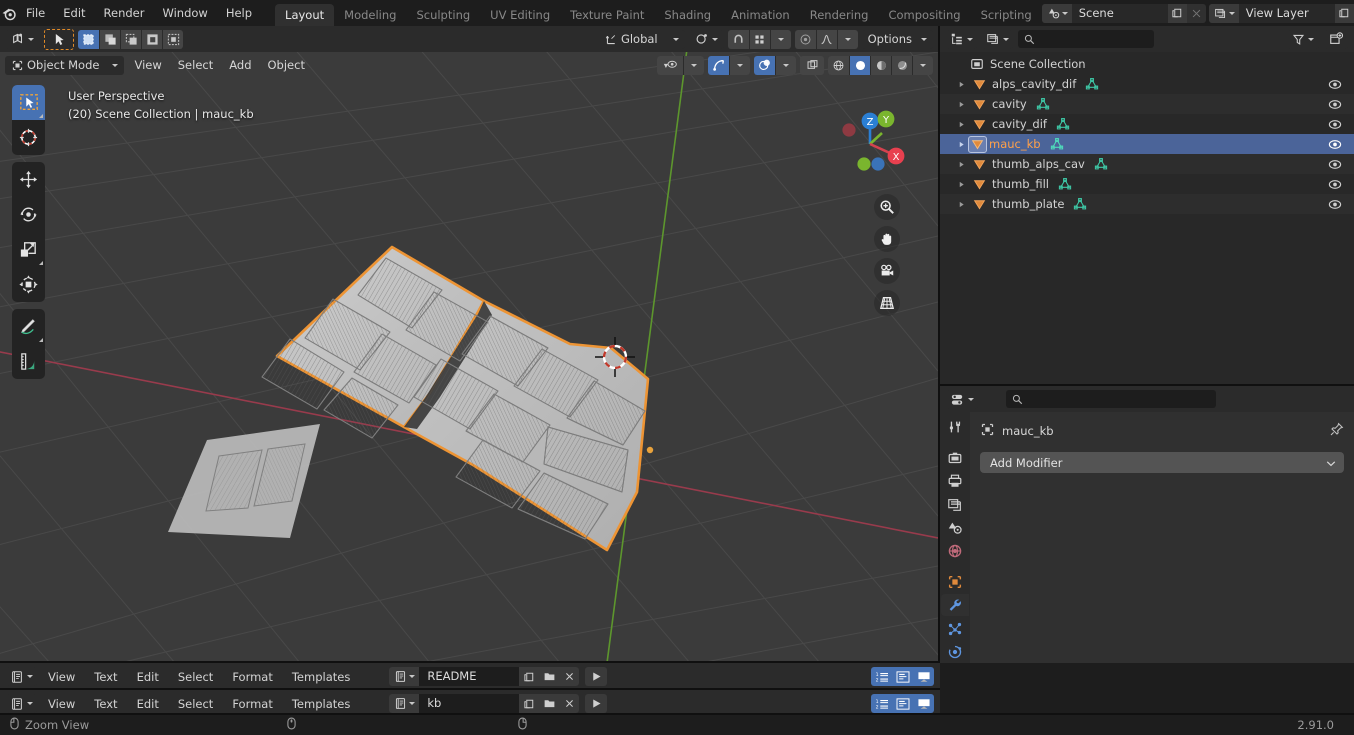  I want to click on transform-tool, so click(28, 284).